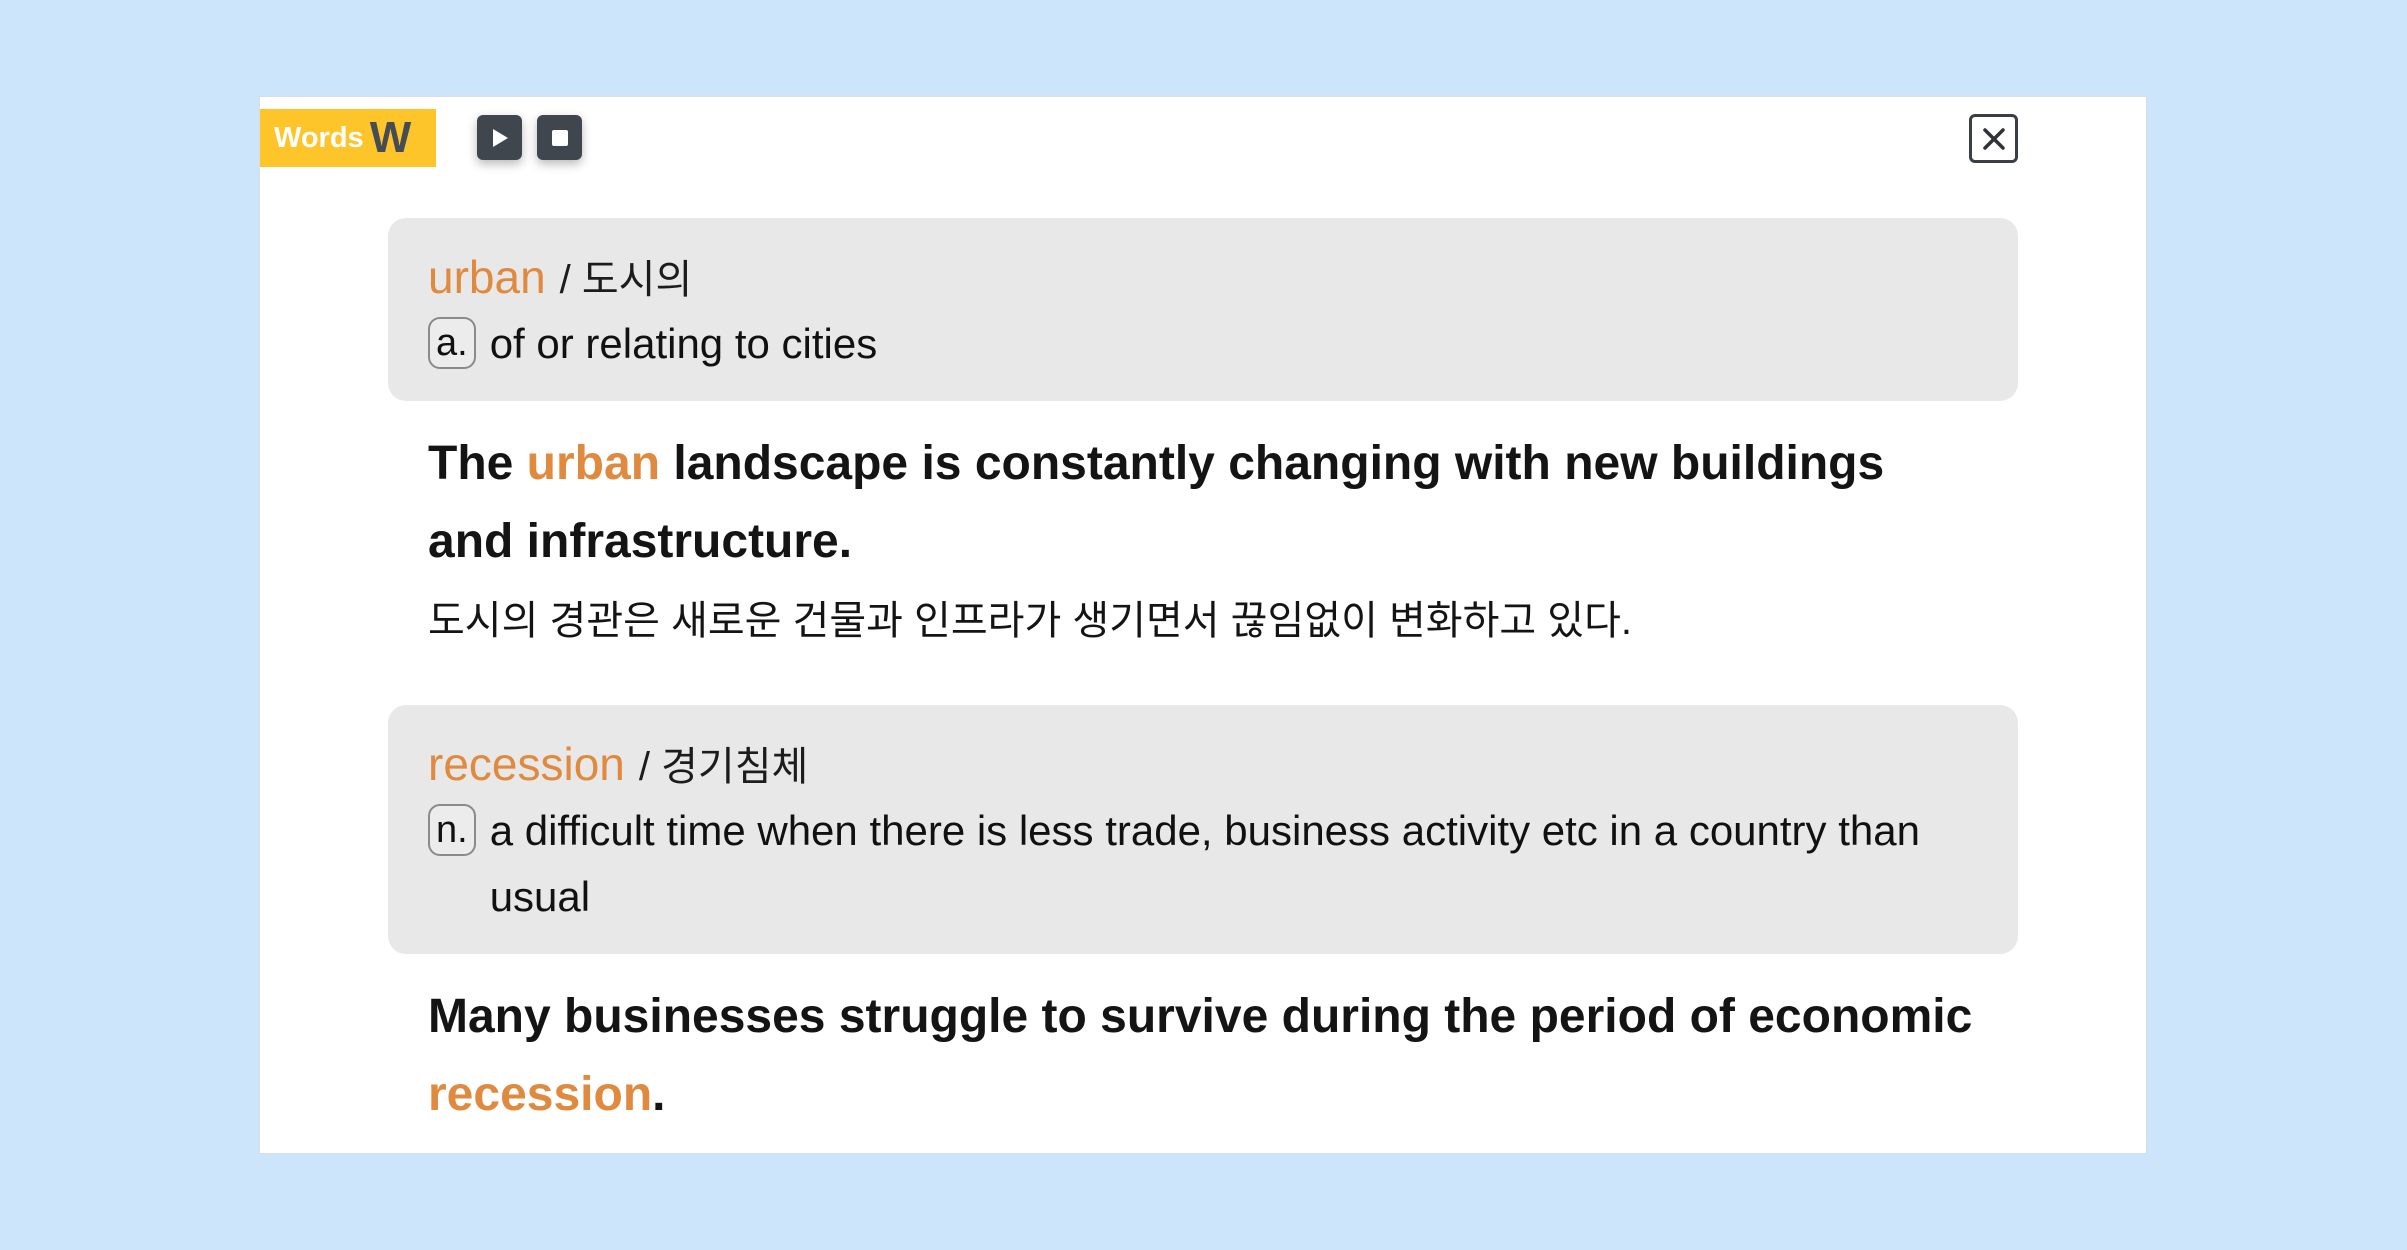 This screenshot has height=1250, width=2407. Describe the element at coordinates (1203, 765) in the screenshot. I see `word-headline: recession / 경기침체` at that location.